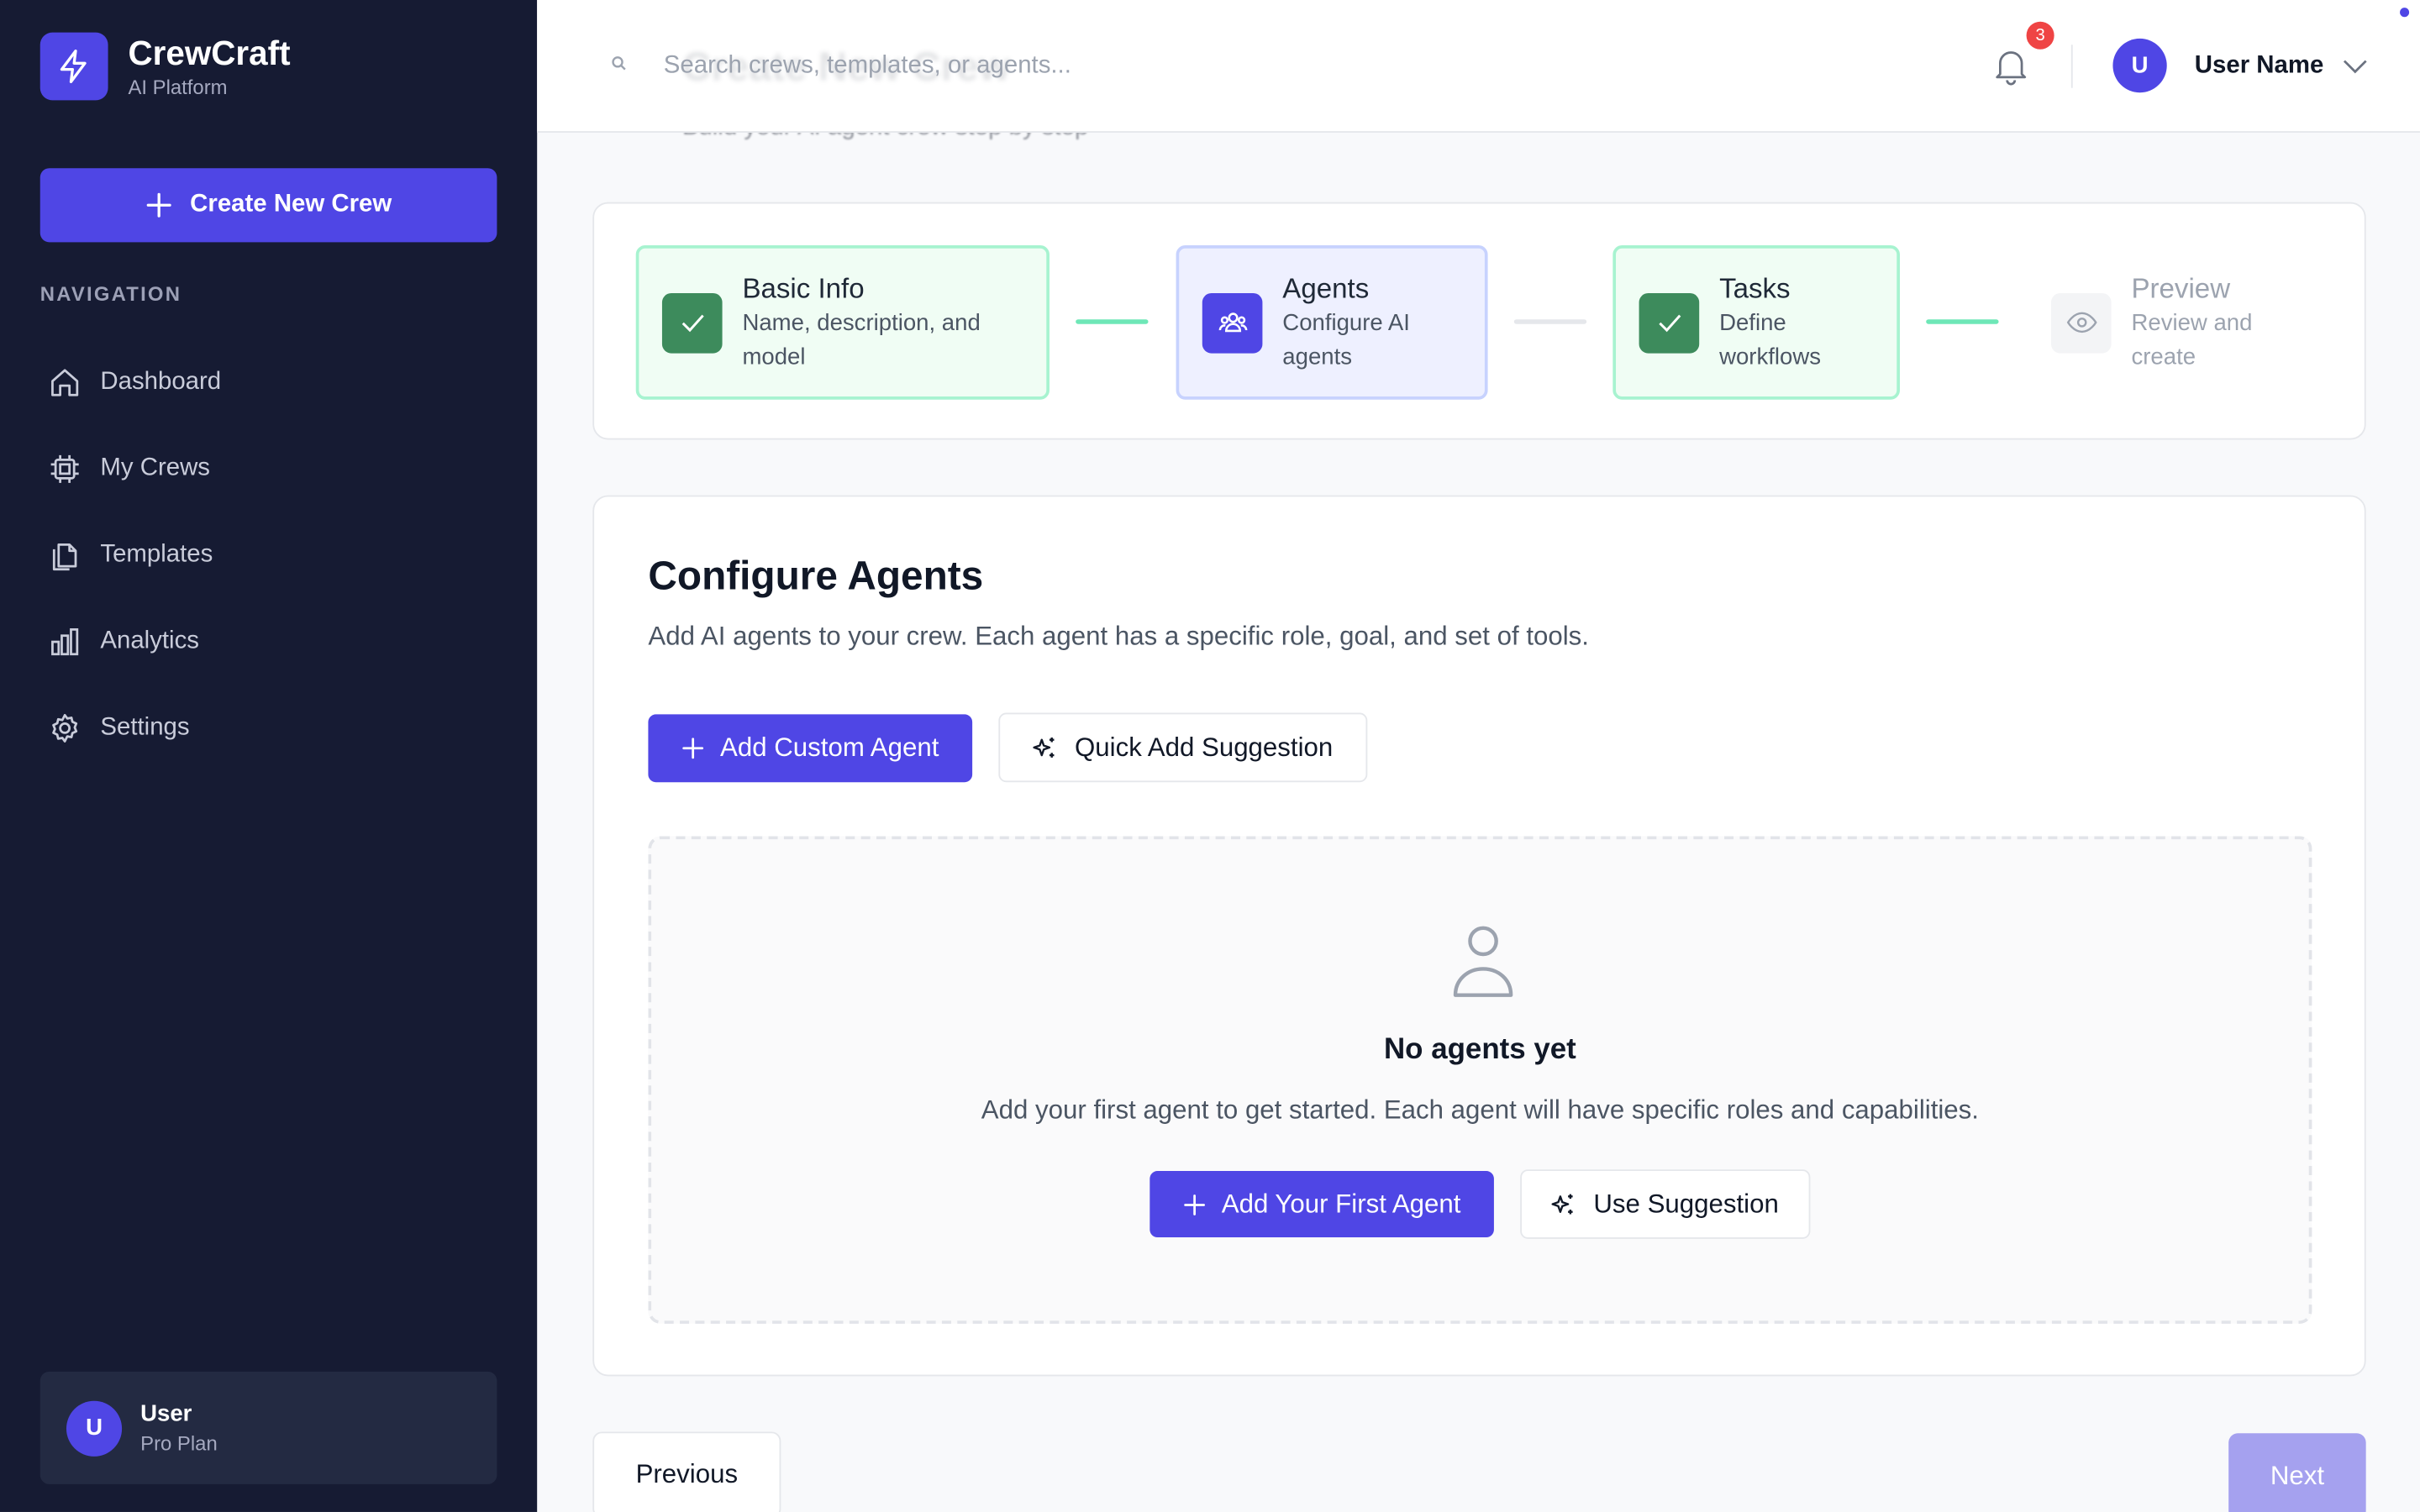  I want to click on sidebar-item-analytics: Analytics, so click(268, 642).